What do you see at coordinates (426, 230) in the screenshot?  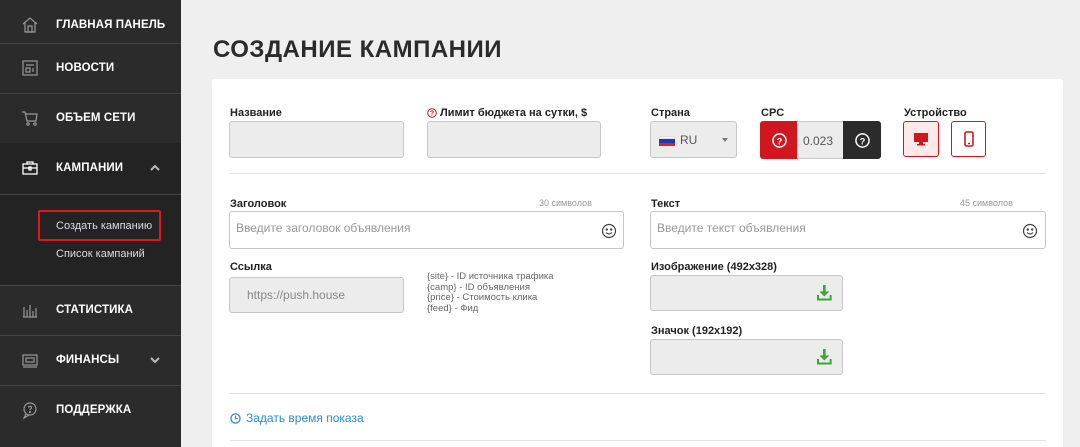 I see `headline-input: Введите заголовок объявления` at bounding box center [426, 230].